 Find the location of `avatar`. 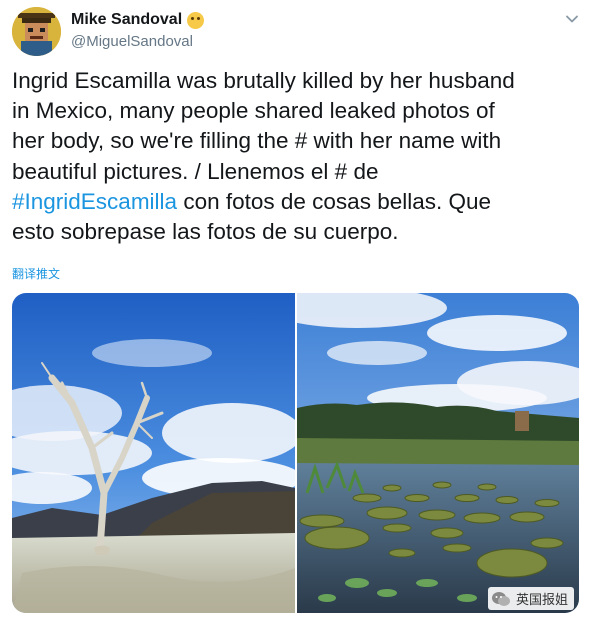

avatar is located at coordinates (36, 31).